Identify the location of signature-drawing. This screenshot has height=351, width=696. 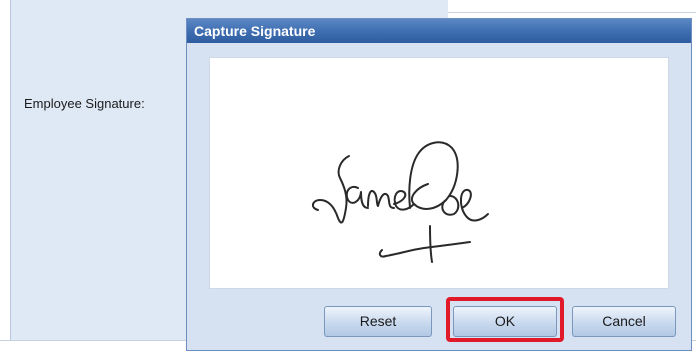
(400, 202).